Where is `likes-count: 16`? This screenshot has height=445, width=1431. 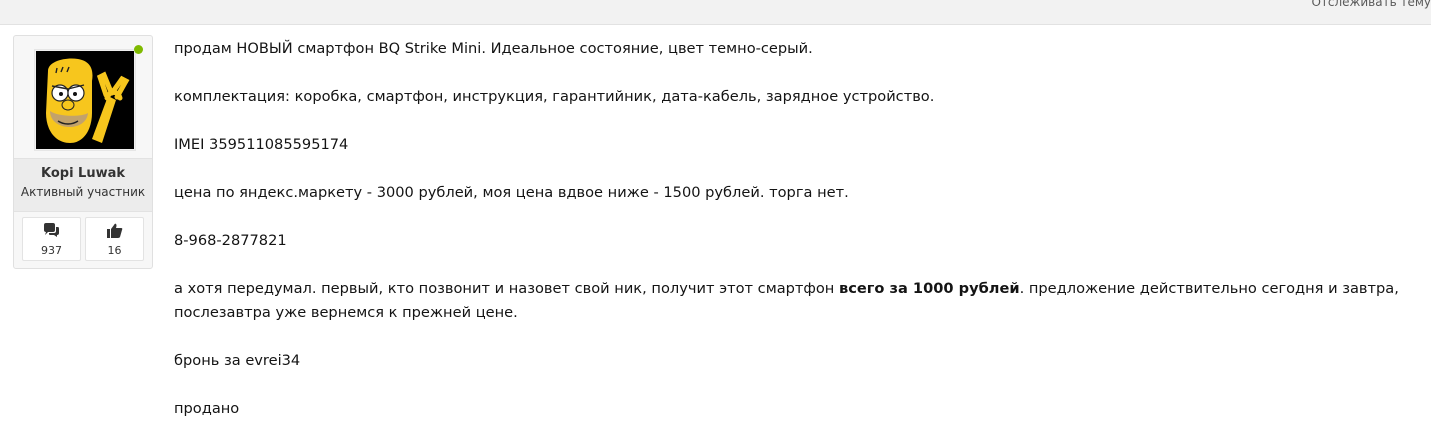 likes-count: 16 is located at coordinates (114, 250).